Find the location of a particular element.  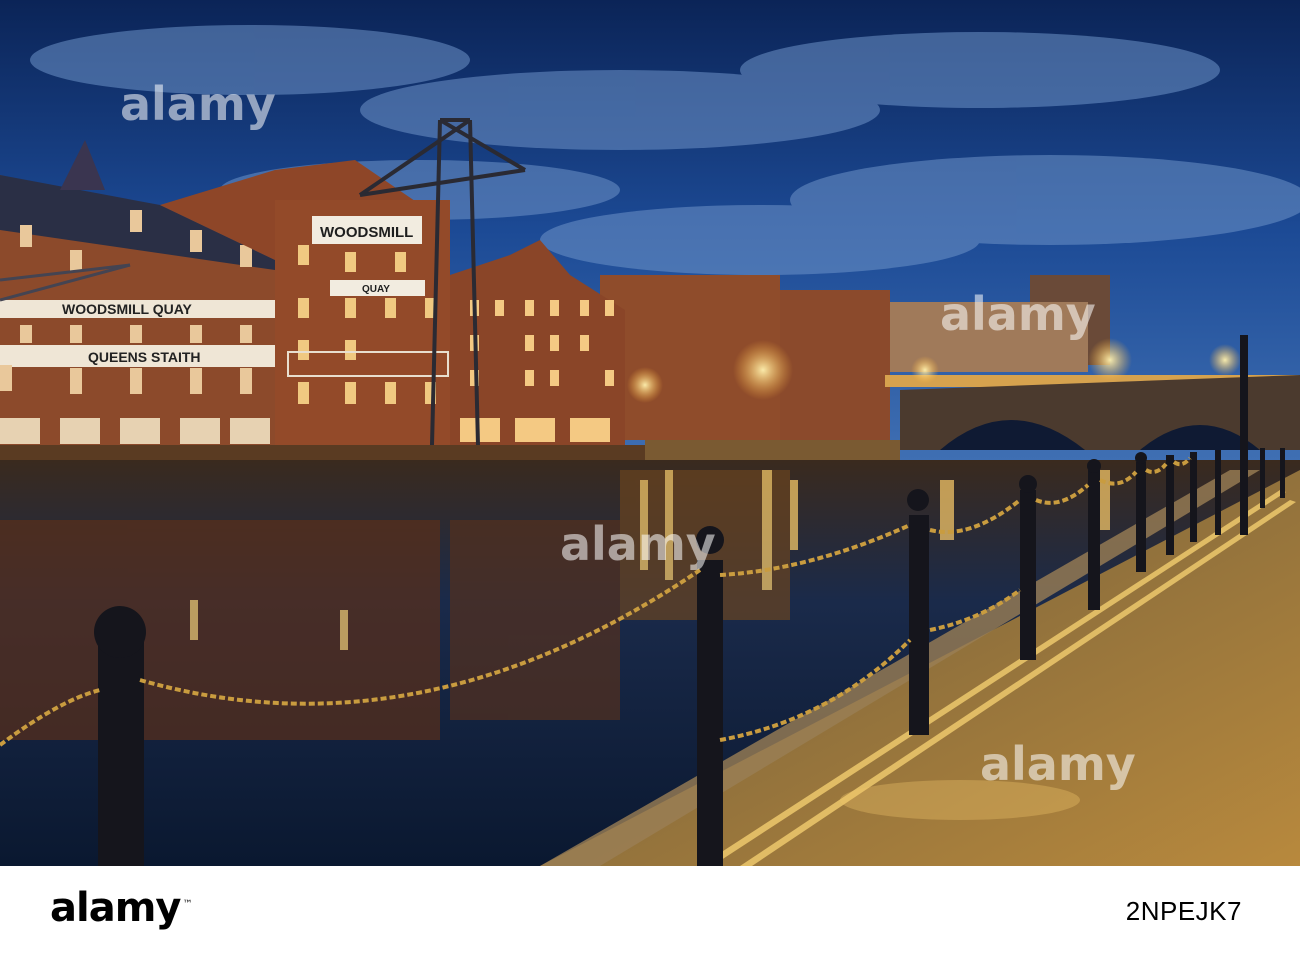

alamy-logo-text: alamy is located at coordinates (115, 908).